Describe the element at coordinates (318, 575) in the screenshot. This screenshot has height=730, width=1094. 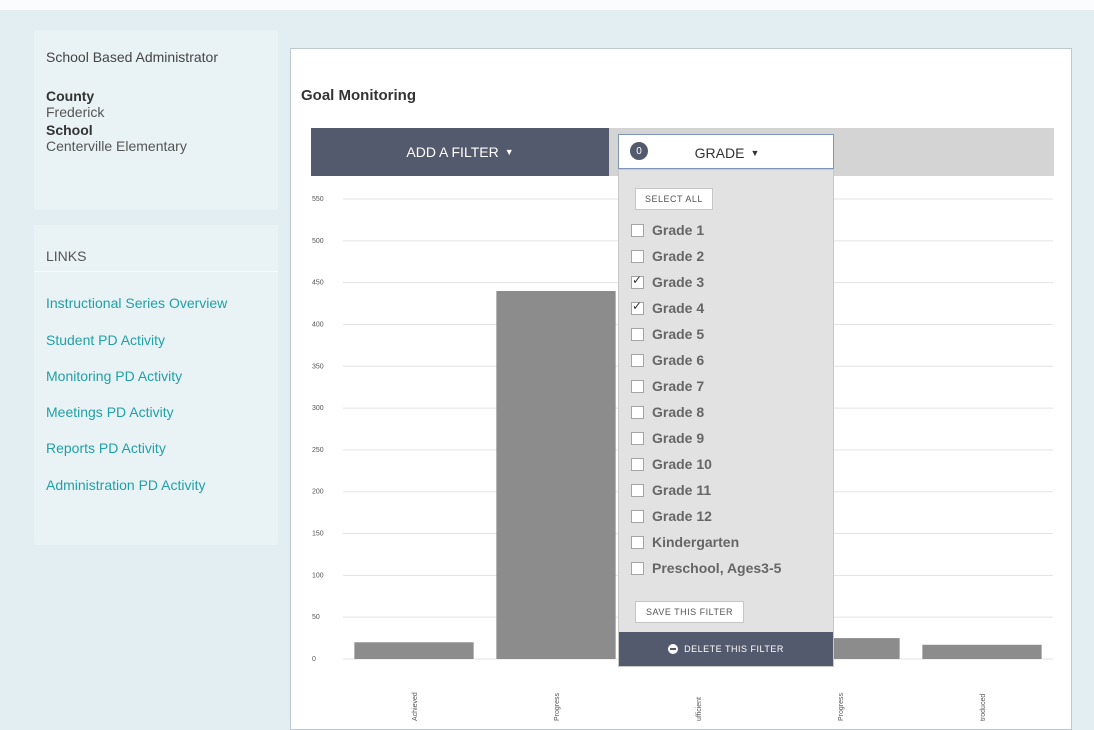
I see `y-tick-label: 100` at that location.